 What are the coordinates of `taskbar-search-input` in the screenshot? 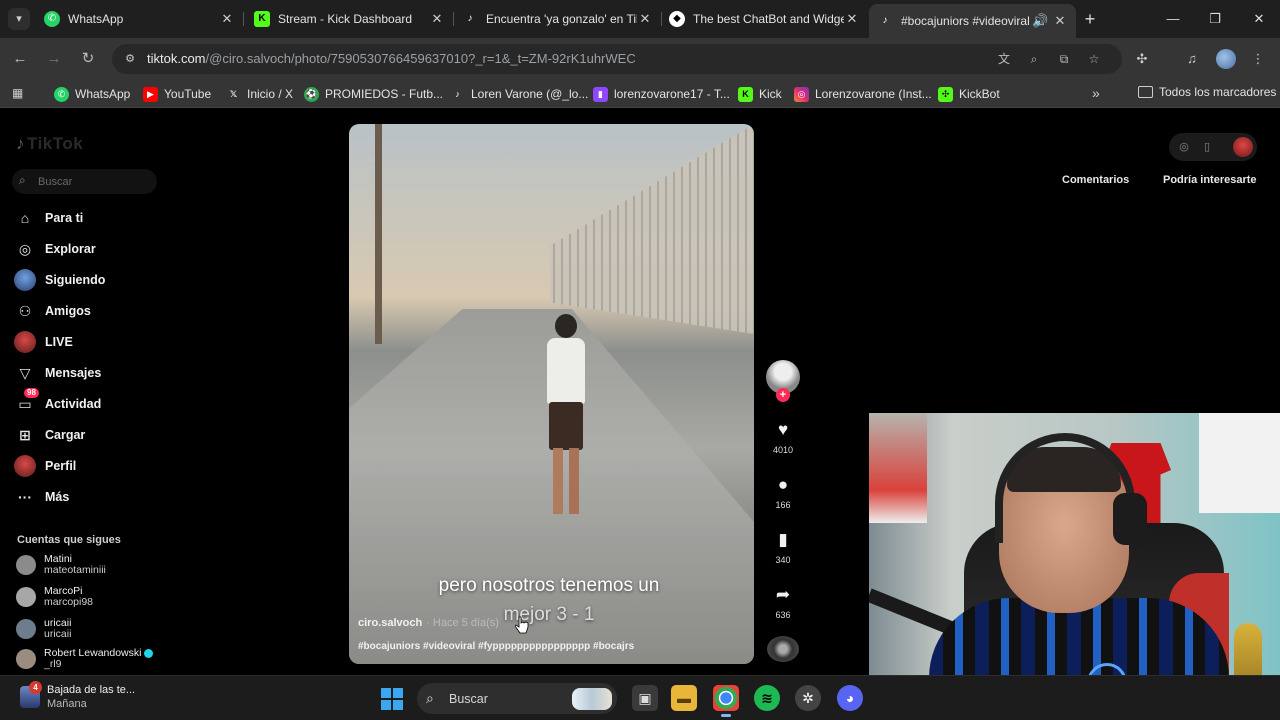 It's located at (504, 698).